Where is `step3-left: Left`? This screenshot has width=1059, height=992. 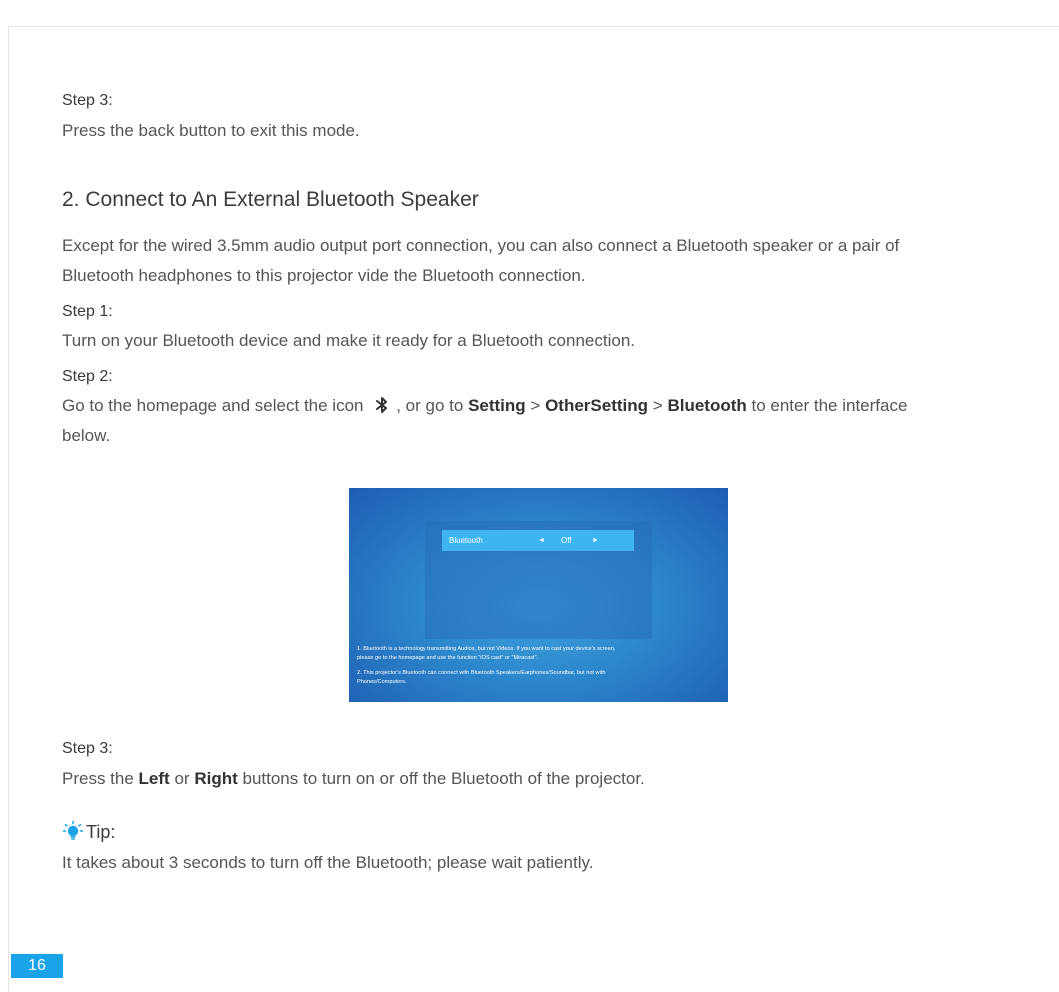
step3-left: Left is located at coordinates (154, 778).